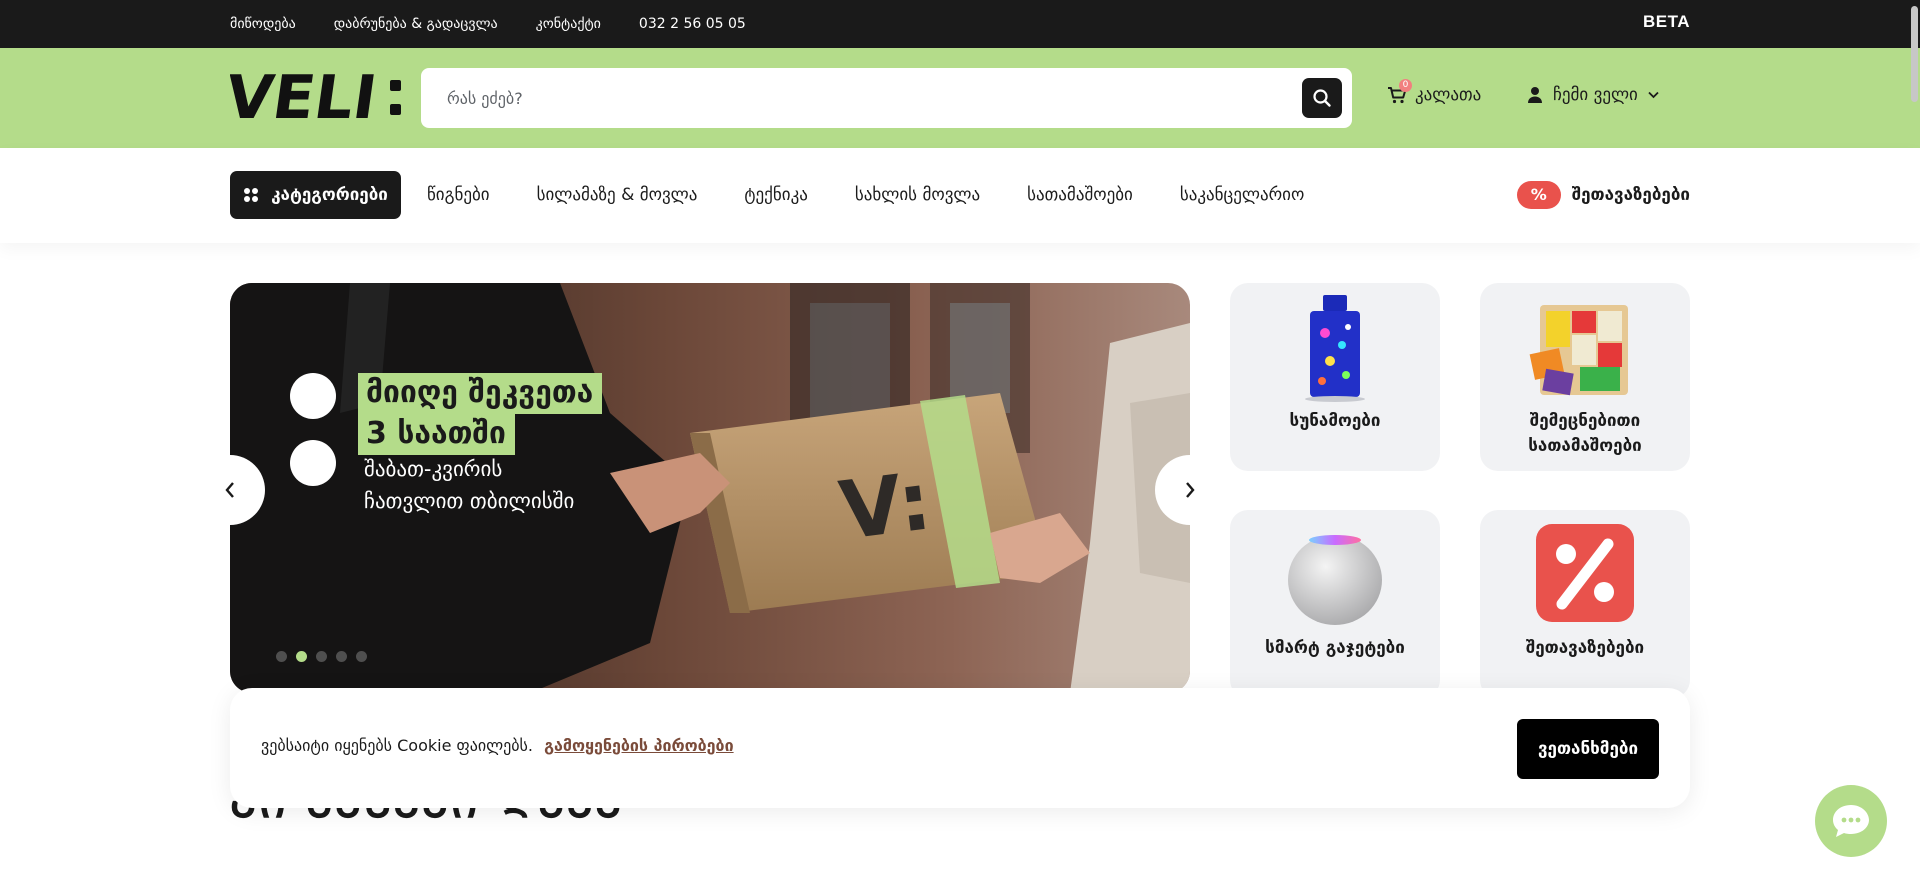  I want to click on promo-title: მიიღე შეკვეთა 3 საათში, so click(583, 414).